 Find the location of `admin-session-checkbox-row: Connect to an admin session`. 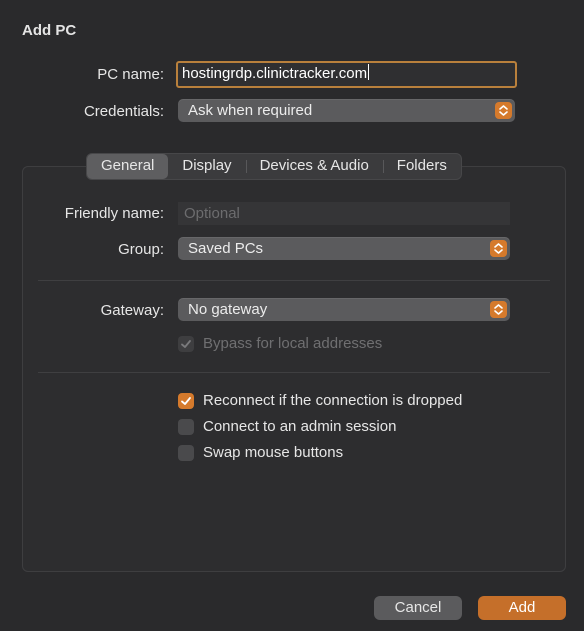

admin-session-checkbox-row: Connect to an admin session is located at coordinates (287, 426).